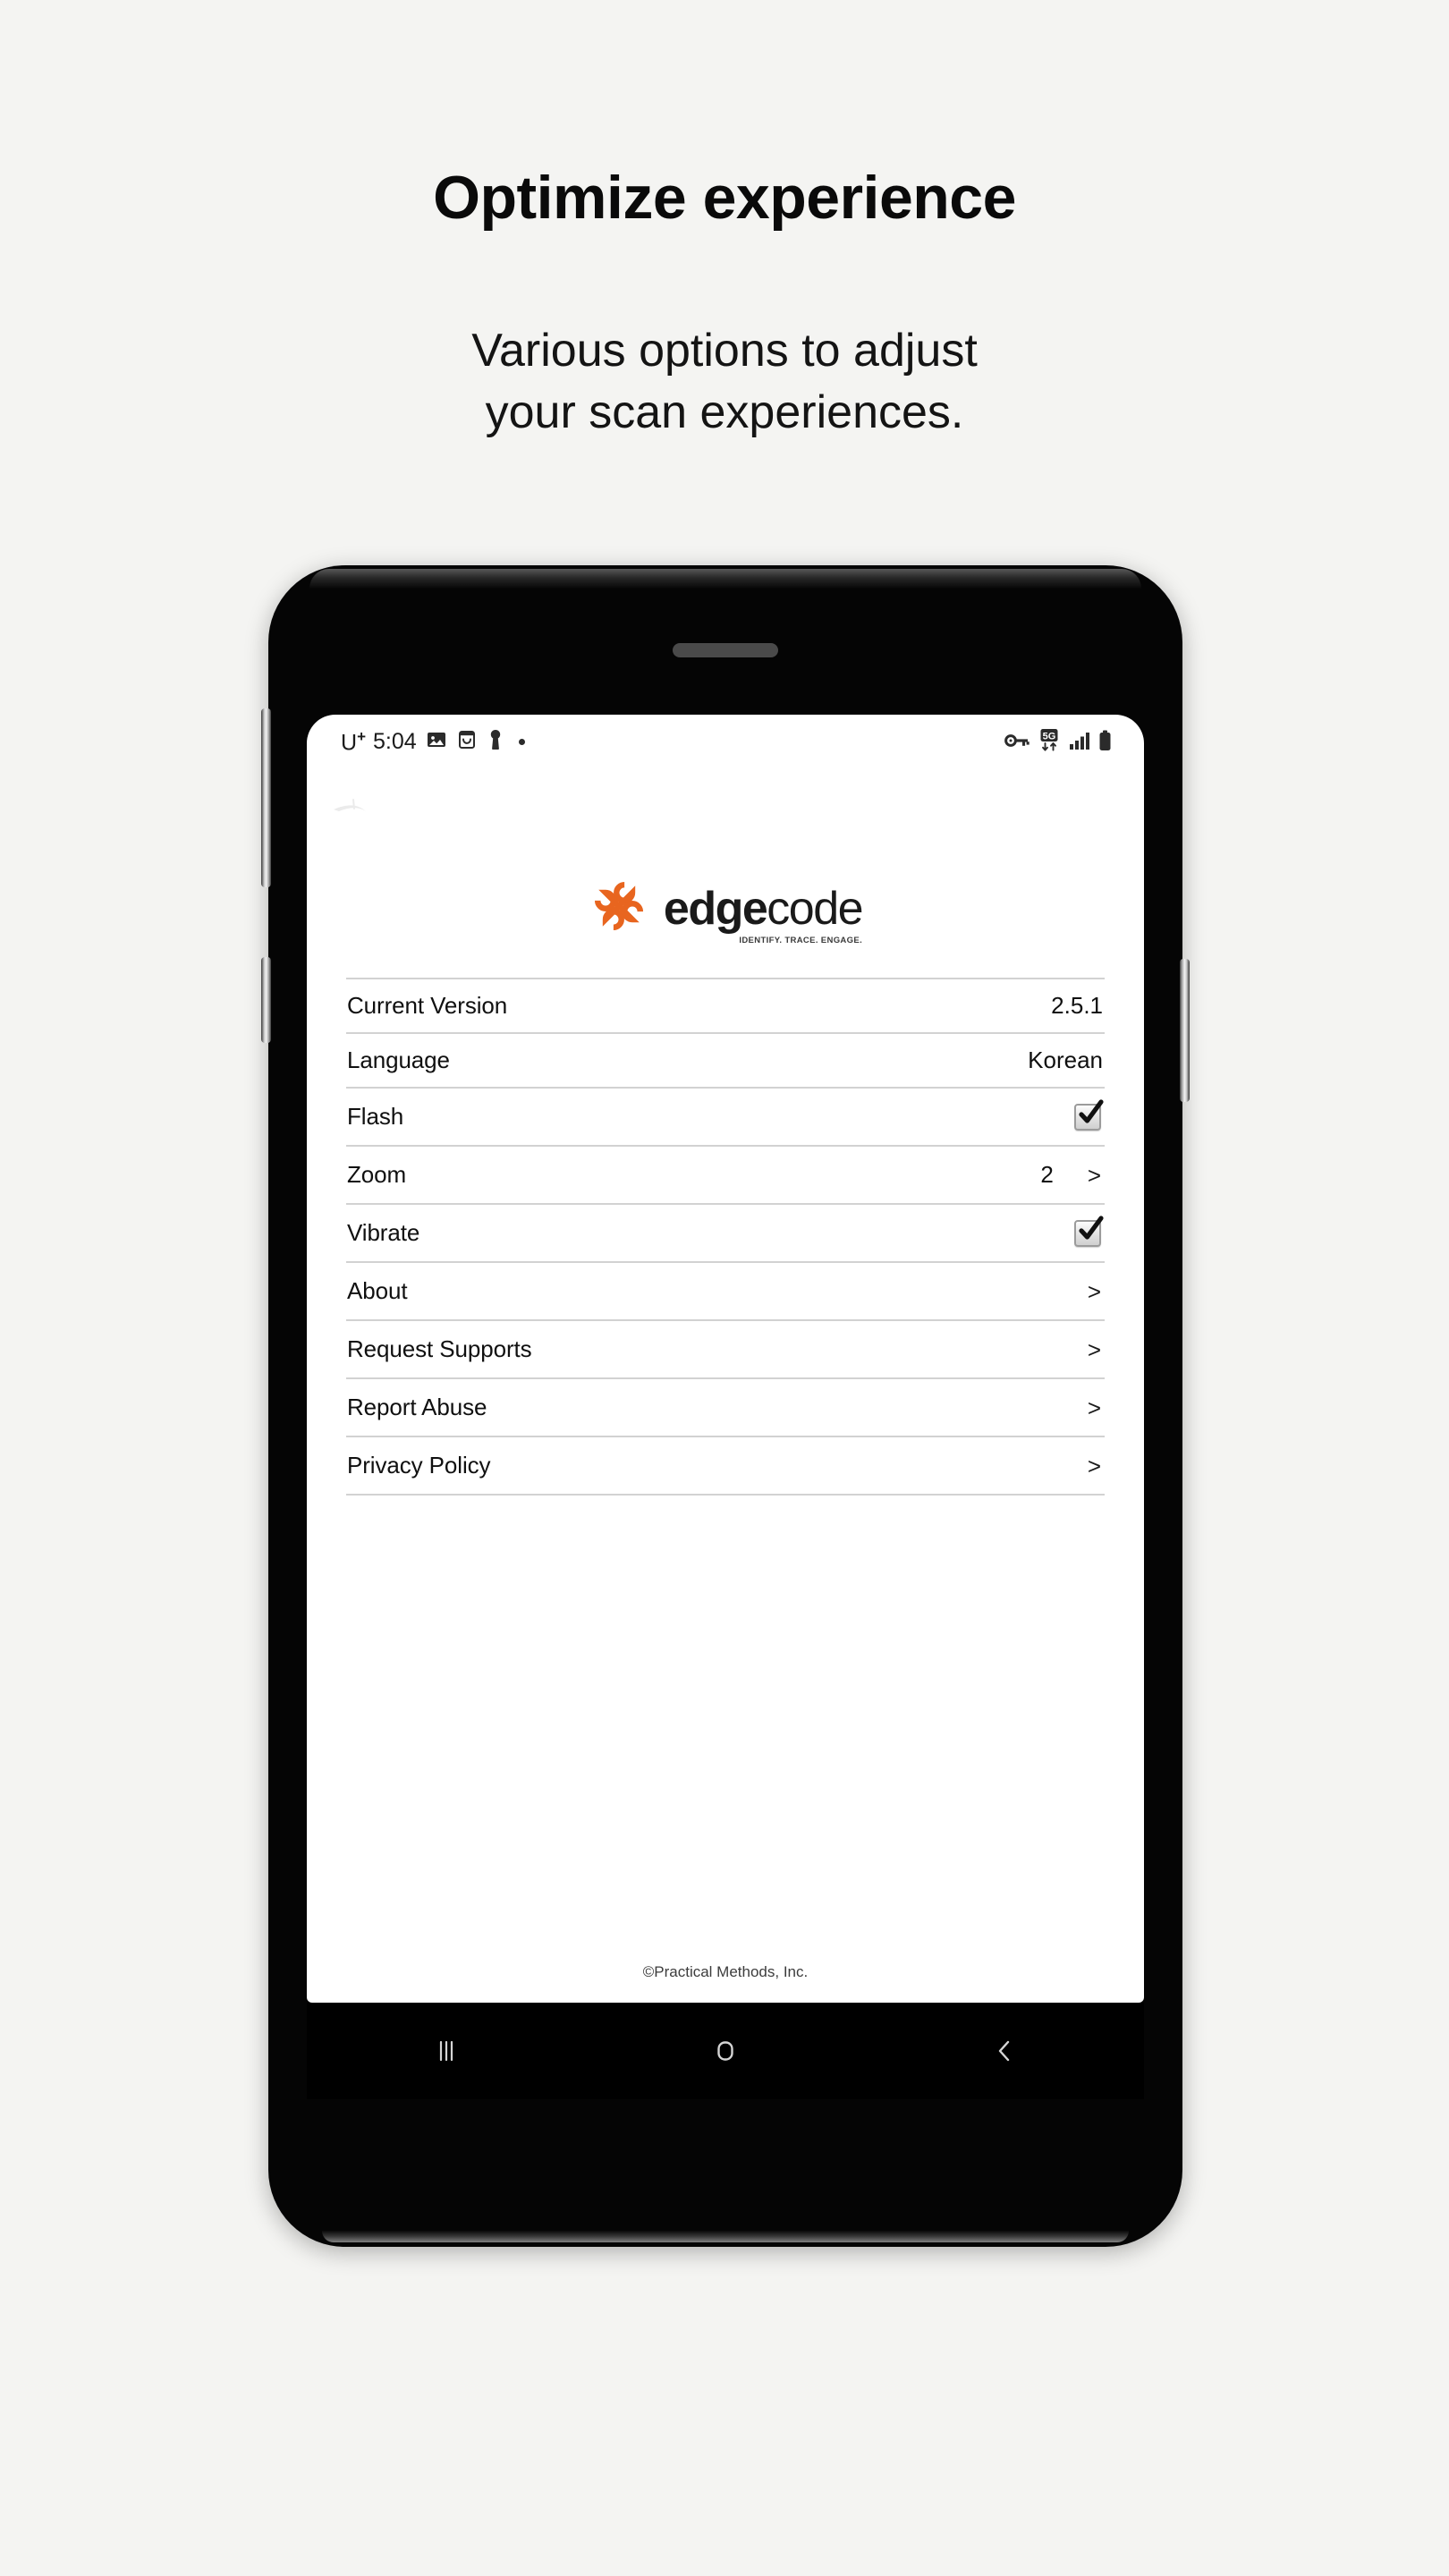  What do you see at coordinates (495, 742) in the screenshot?
I see `key-person-icon` at bounding box center [495, 742].